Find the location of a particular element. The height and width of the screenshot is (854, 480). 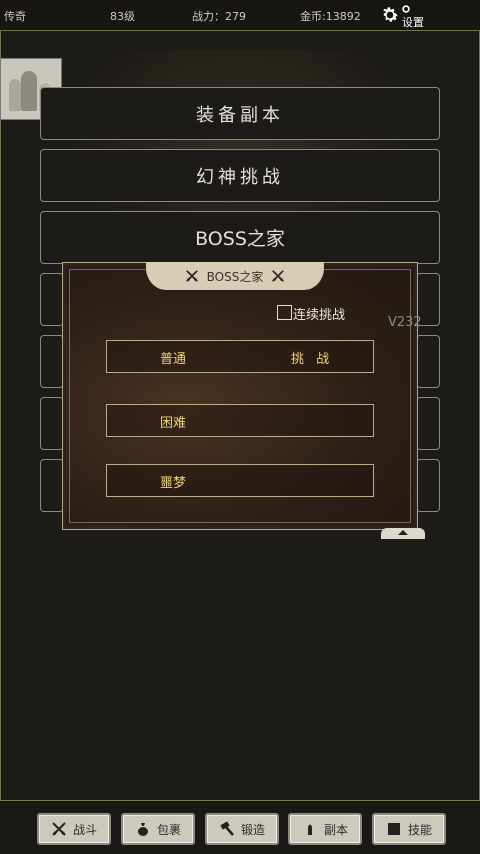

nav-skill-button: 技能 is located at coordinates (409, 829).